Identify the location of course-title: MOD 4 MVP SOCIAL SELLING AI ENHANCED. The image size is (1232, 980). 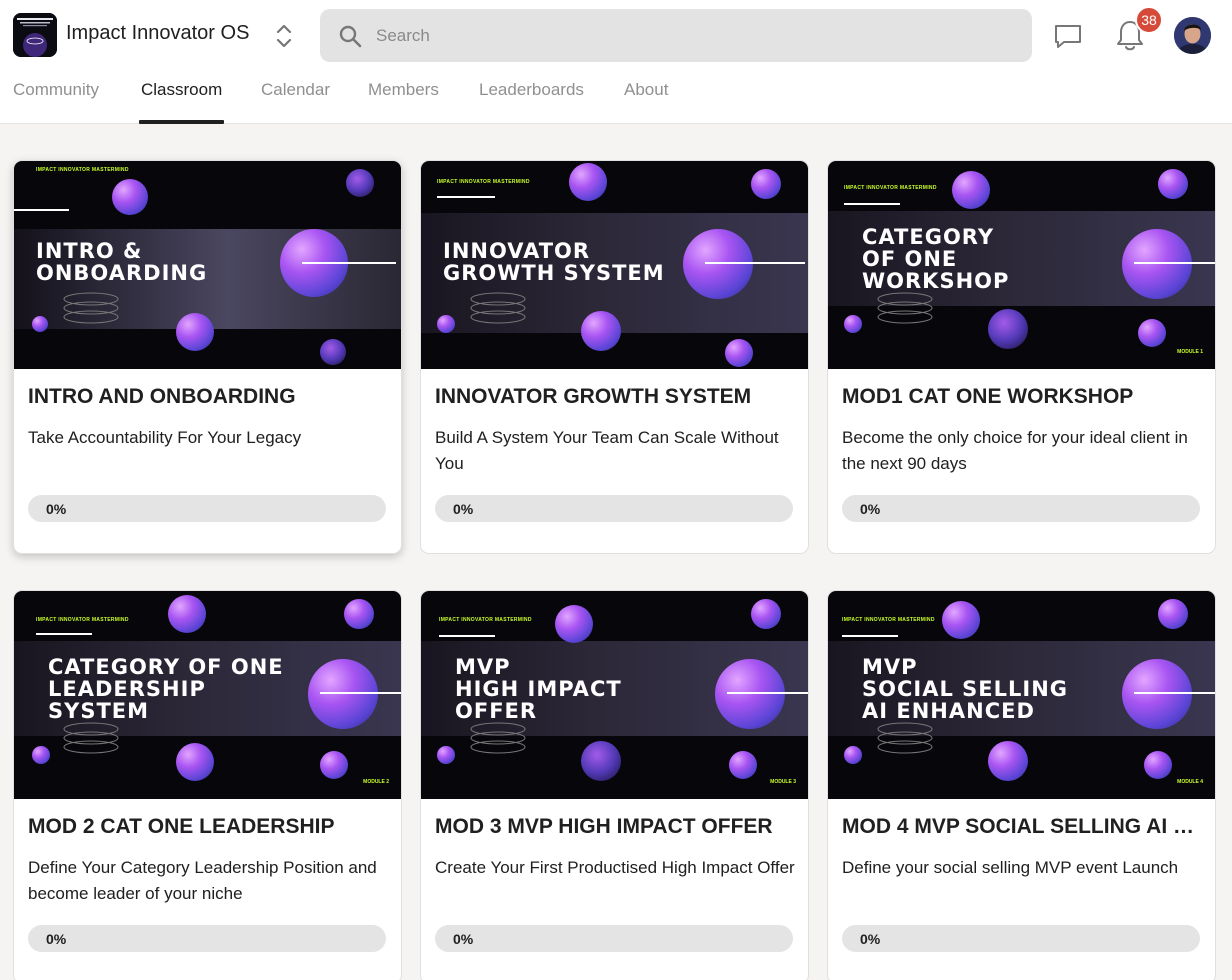
(1023, 826).